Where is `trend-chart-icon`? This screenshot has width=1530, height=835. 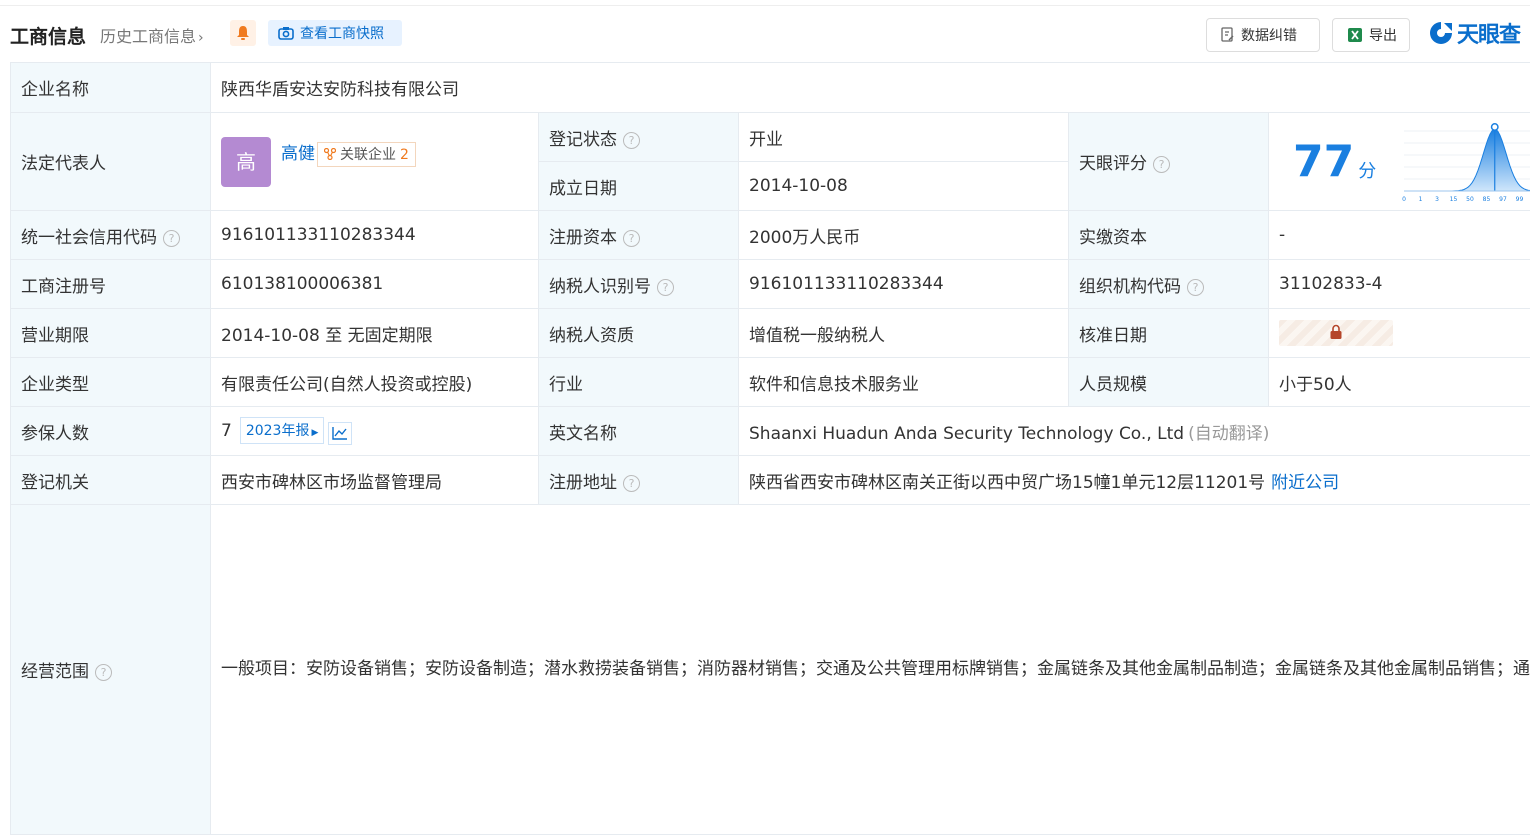 trend-chart-icon is located at coordinates (340, 433).